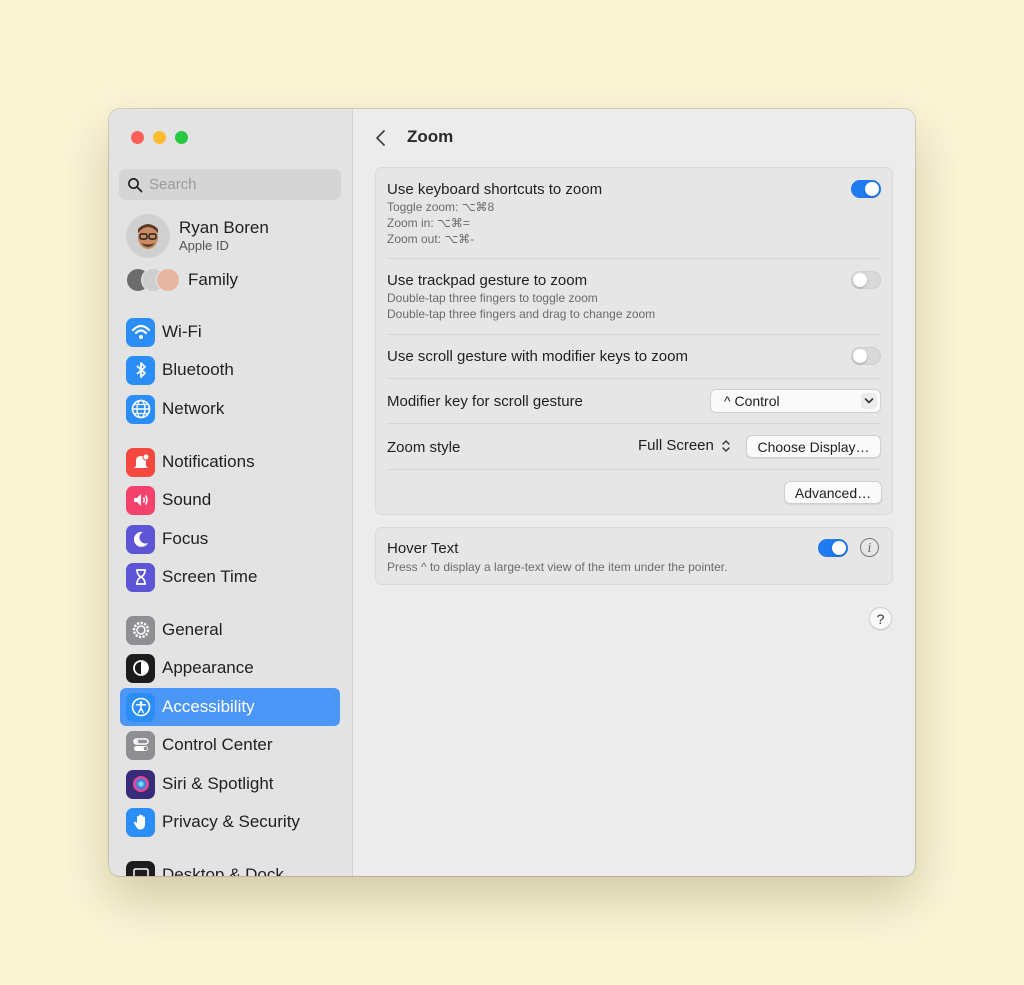  I want to click on search-field, so click(230, 184).